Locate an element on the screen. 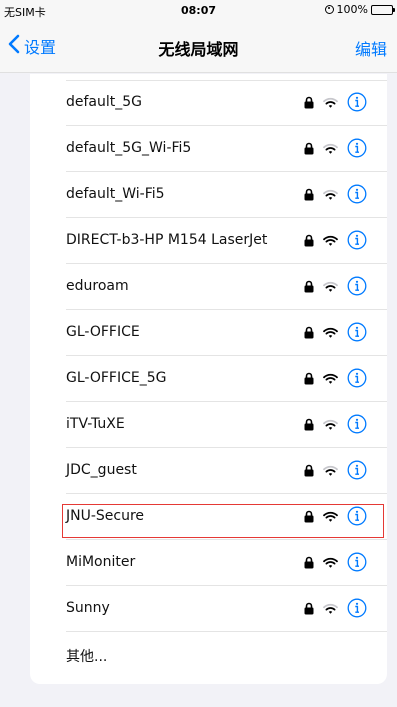  nav-bar: 设置 无线局域网 编辑 is located at coordinates (198, 46).